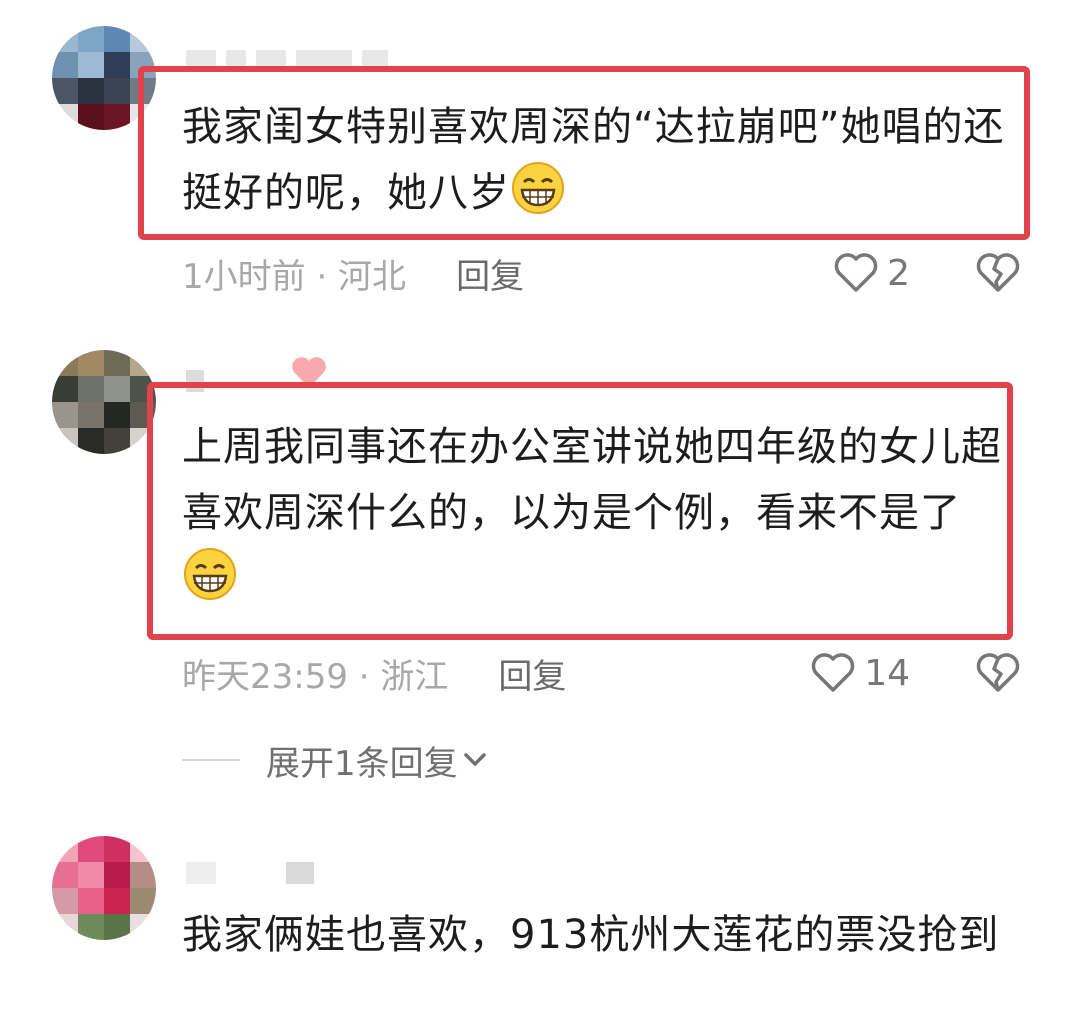 Image resolution: width=1080 pixels, height=1017 pixels. I want to click on avatar, so click(104, 888).